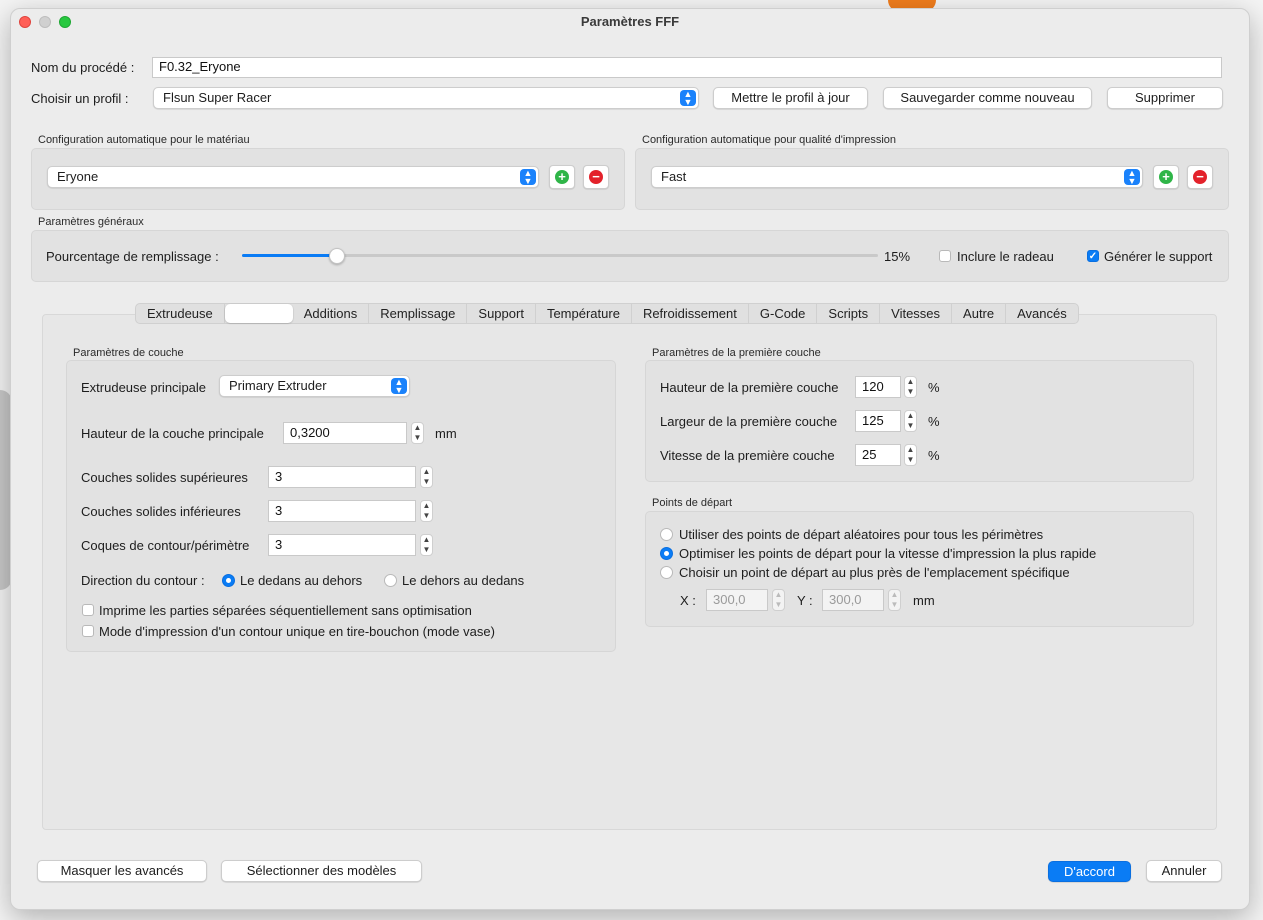  Describe the element at coordinates (924, 600) in the screenshot. I see `start-unit: mm` at that location.